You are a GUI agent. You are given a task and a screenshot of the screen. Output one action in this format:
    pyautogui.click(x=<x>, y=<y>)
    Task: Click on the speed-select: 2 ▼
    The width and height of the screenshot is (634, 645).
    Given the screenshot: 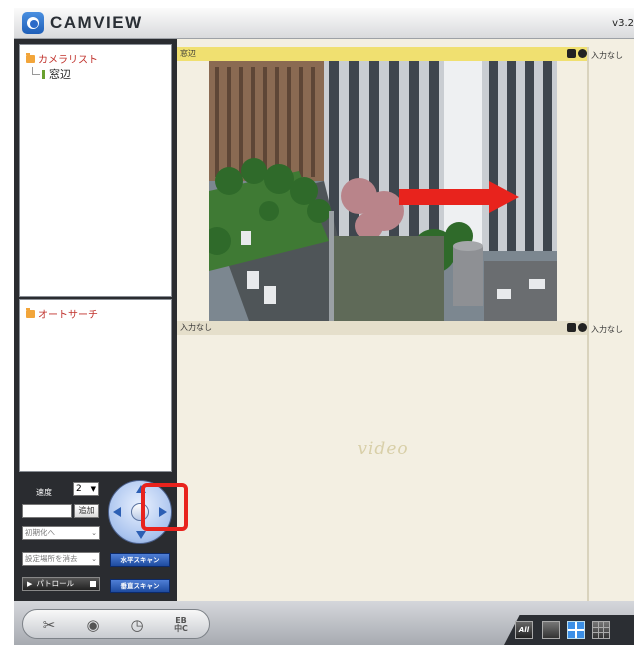 What is the action you would take?
    pyautogui.click(x=86, y=489)
    